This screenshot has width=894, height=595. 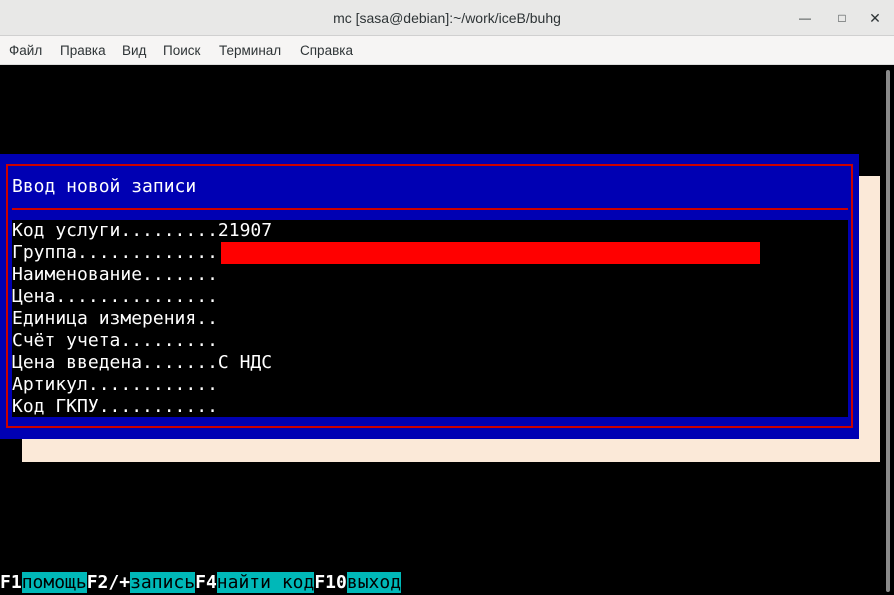 What do you see at coordinates (11, 582) in the screenshot?
I see `fkey-f1: F1` at bounding box center [11, 582].